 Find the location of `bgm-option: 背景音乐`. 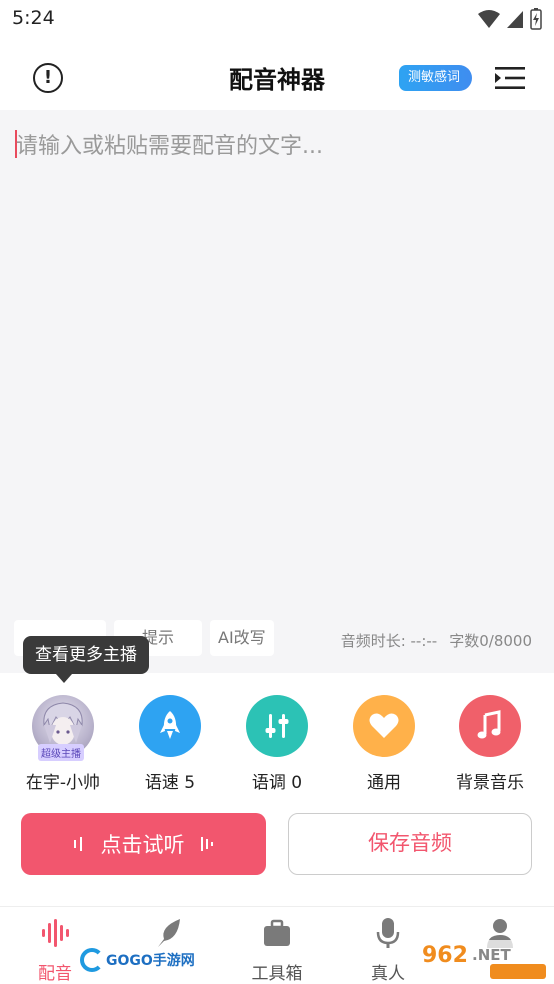

bgm-option: 背景音乐 is located at coordinates (490, 744).